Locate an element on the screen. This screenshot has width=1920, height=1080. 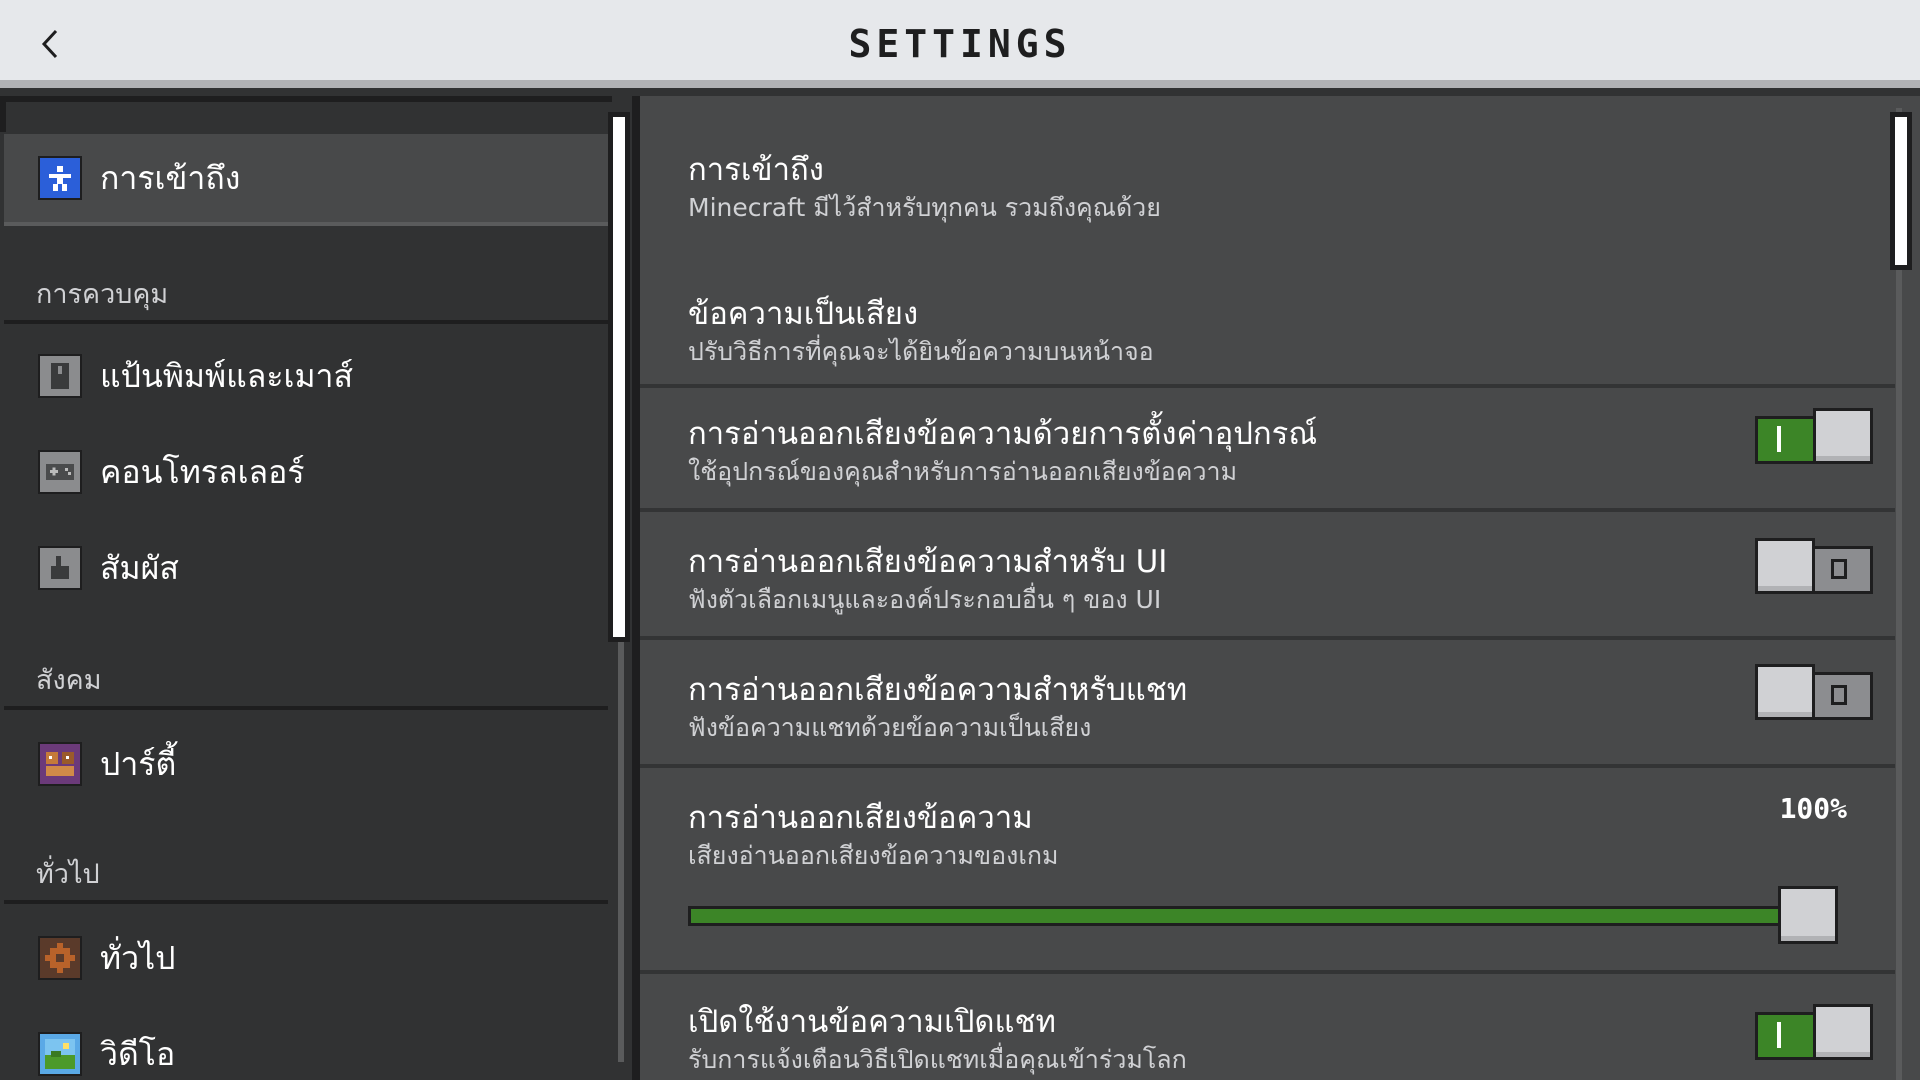
setting-title: การอ่านออกเสียงข้อความสำหรับ UI is located at coordinates (928, 562).